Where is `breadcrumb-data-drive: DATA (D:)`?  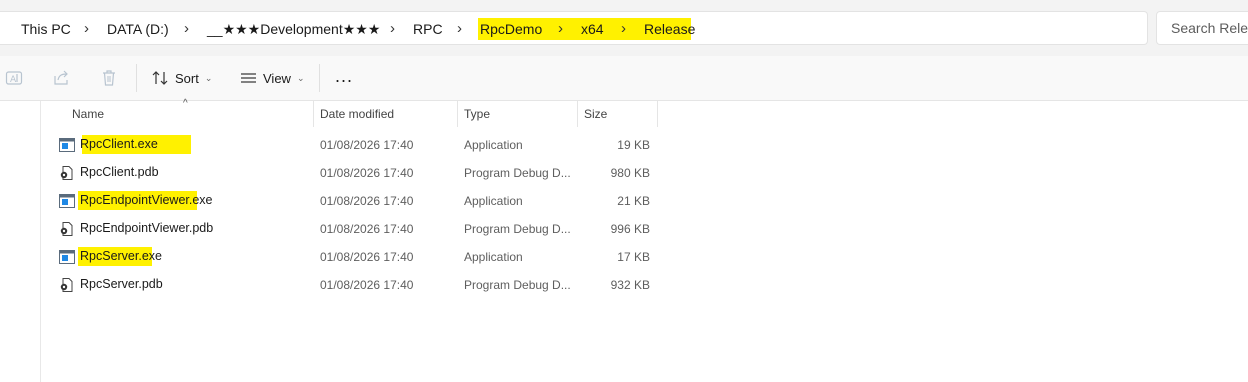
breadcrumb-data-drive: DATA (D:) is located at coordinates (138, 29).